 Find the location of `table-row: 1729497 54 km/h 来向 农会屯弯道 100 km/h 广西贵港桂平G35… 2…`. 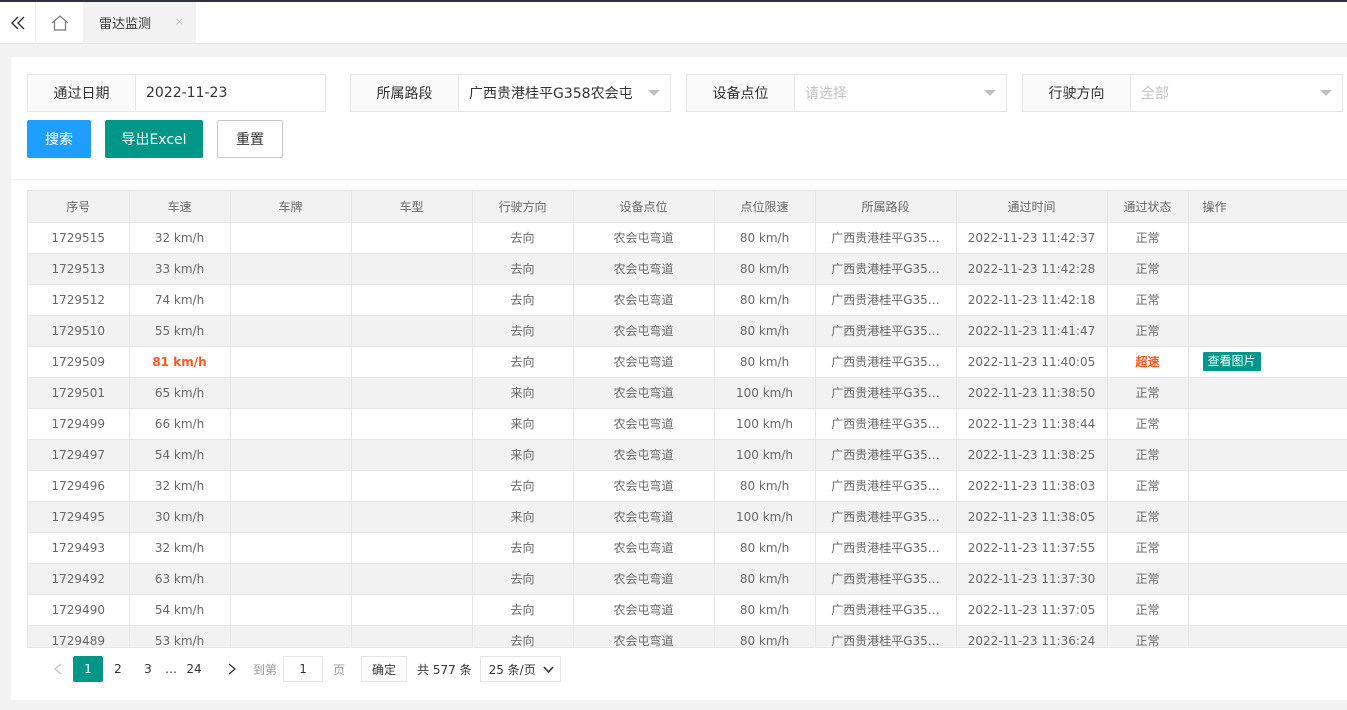

table-row: 1729497 54 km/h 来向 农会屯弯道 100 km/h 广西贵港桂平G35… 2… is located at coordinates (687, 455).